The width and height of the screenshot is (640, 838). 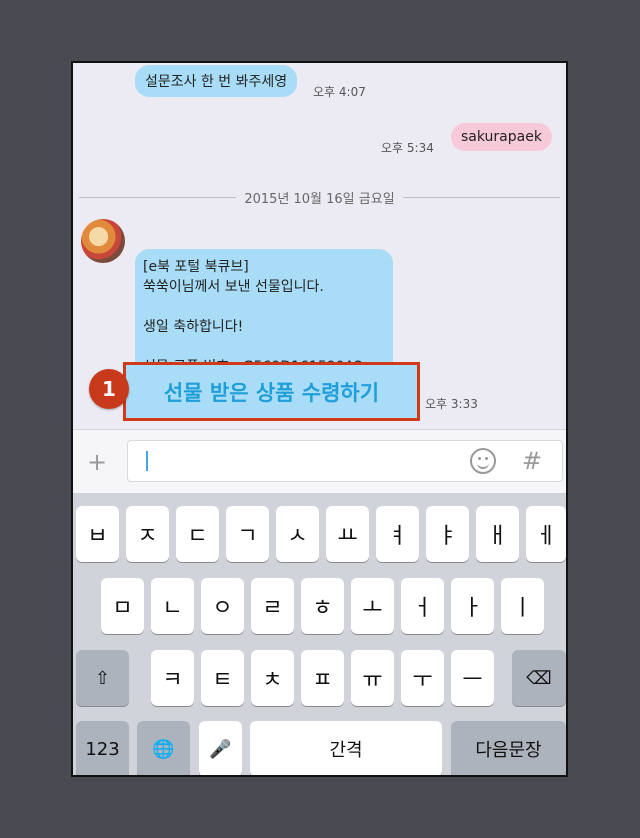 I want to click on shift-key: ⇧, so click(x=102, y=678).